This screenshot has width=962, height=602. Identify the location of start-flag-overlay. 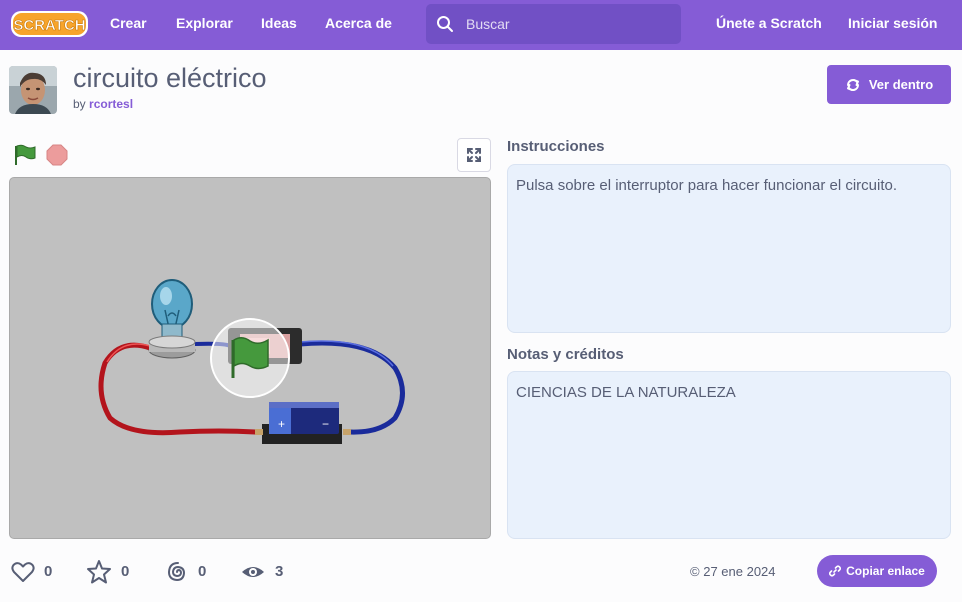
(250, 358).